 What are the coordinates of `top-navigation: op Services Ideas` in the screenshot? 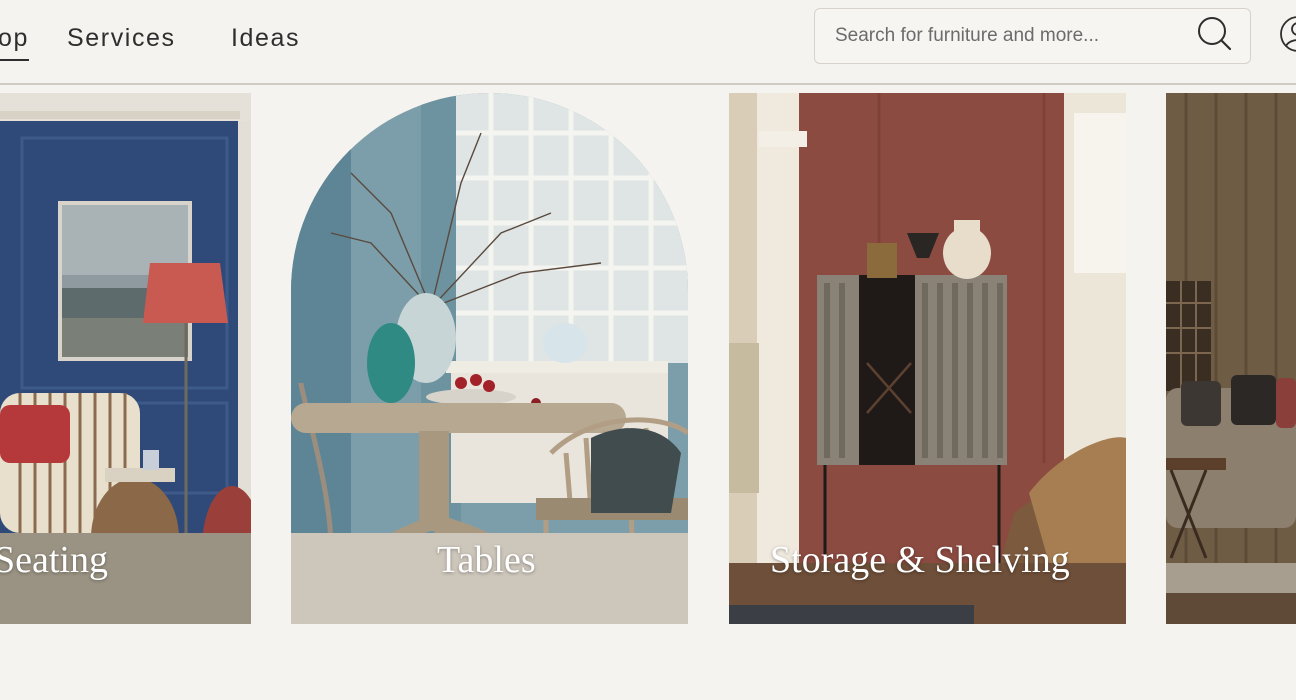 It's located at (648, 42).